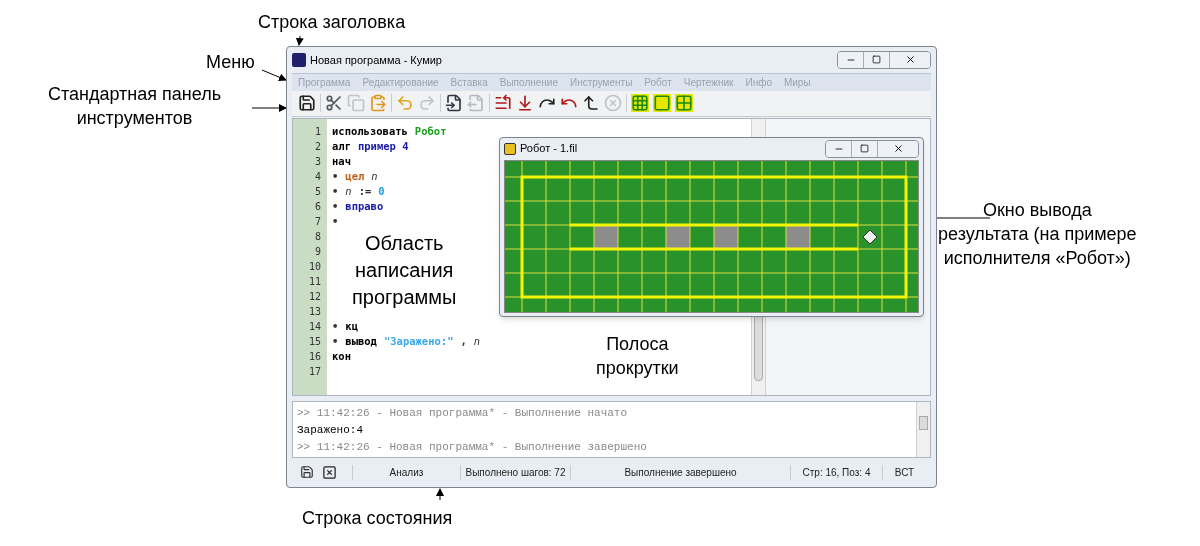 The width and height of the screenshot is (1200, 546). Describe the element at coordinates (330, 430) in the screenshot. I see `output-line: Заражено:4` at that location.